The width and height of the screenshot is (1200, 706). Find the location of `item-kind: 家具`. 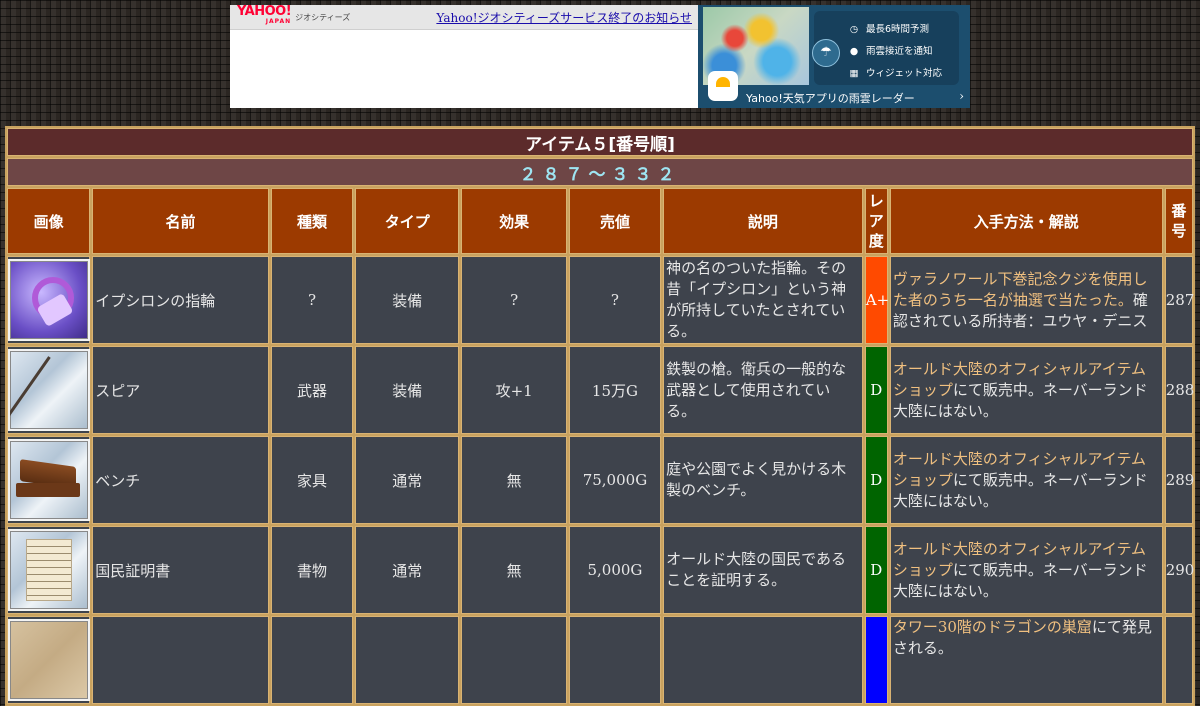

item-kind: 家具 is located at coordinates (312, 480).